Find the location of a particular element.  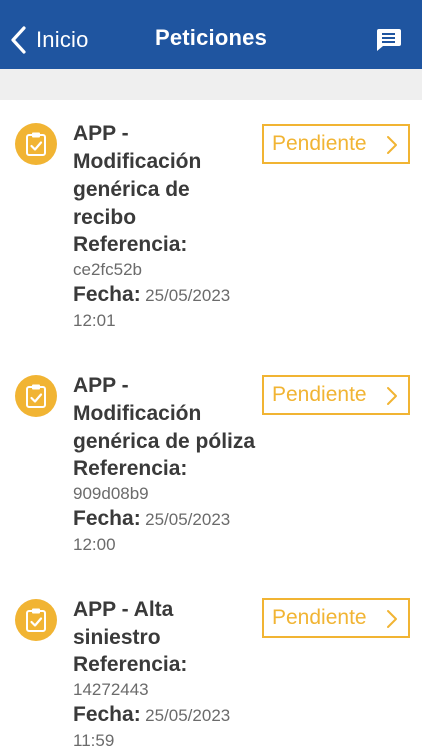

item-title: APP - Modificación genérica de póliza is located at coordinates (164, 413).